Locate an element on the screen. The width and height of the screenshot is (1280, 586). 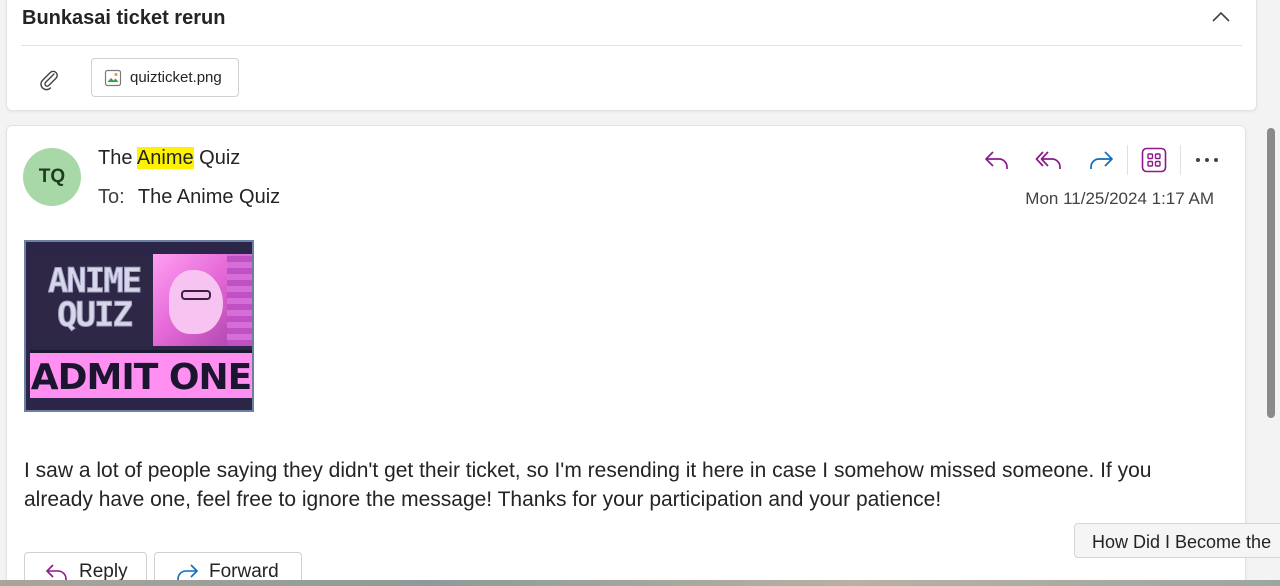
ticket-title-line1: ANIME is located at coordinates (94, 281).